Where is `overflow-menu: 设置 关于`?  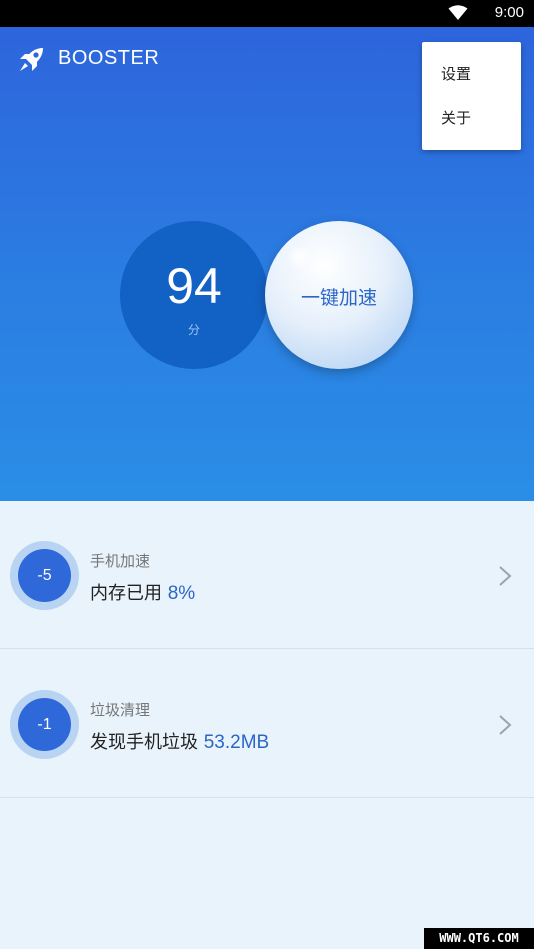
overflow-menu: 设置 关于 is located at coordinates (471, 96).